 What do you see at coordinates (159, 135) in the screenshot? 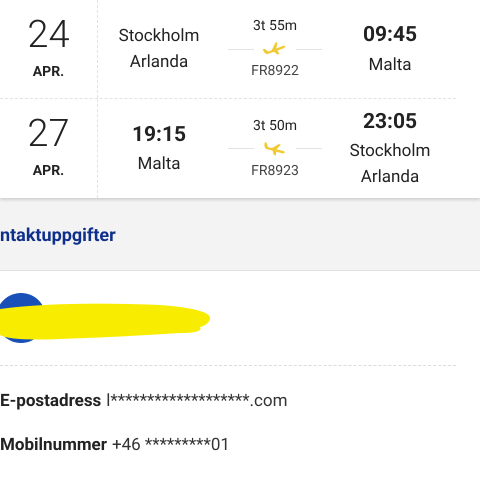
I see `departure-time: 19:15` at bounding box center [159, 135].